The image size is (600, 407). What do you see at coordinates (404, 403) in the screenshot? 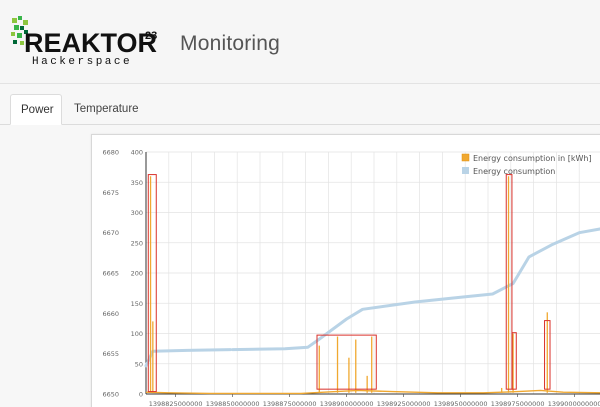
I see `x-tick-label: 1398925000000` at bounding box center [404, 403].